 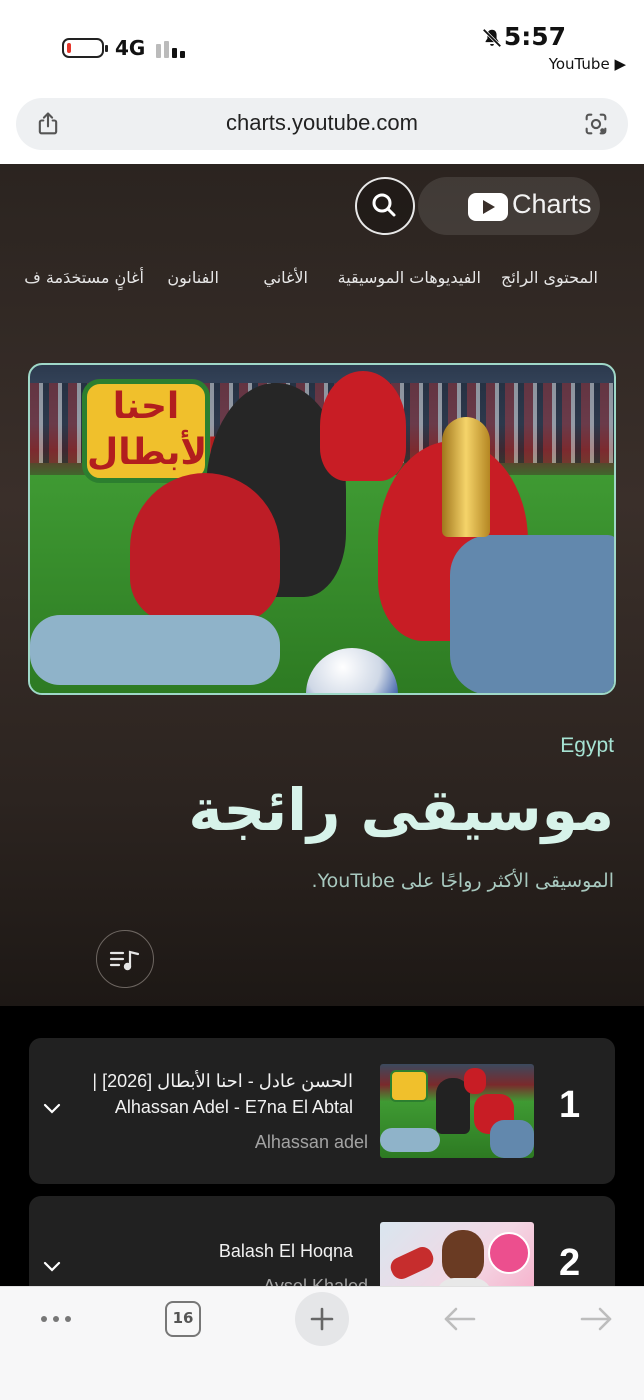 I want to click on page-subtitle: الموسيقى الأكثر رواجًا على YouTube., so click(x=462, y=881).